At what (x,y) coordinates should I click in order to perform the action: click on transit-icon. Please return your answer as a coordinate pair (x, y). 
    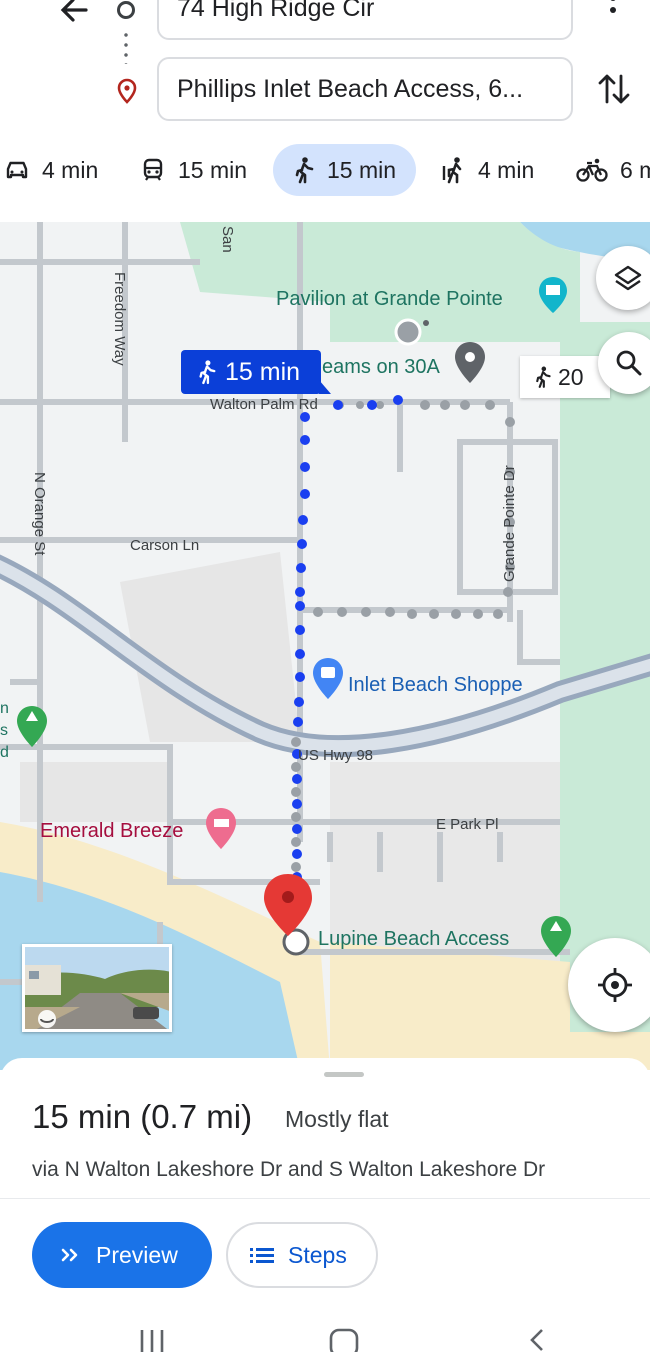
    Looking at the image, I should click on (153, 169).